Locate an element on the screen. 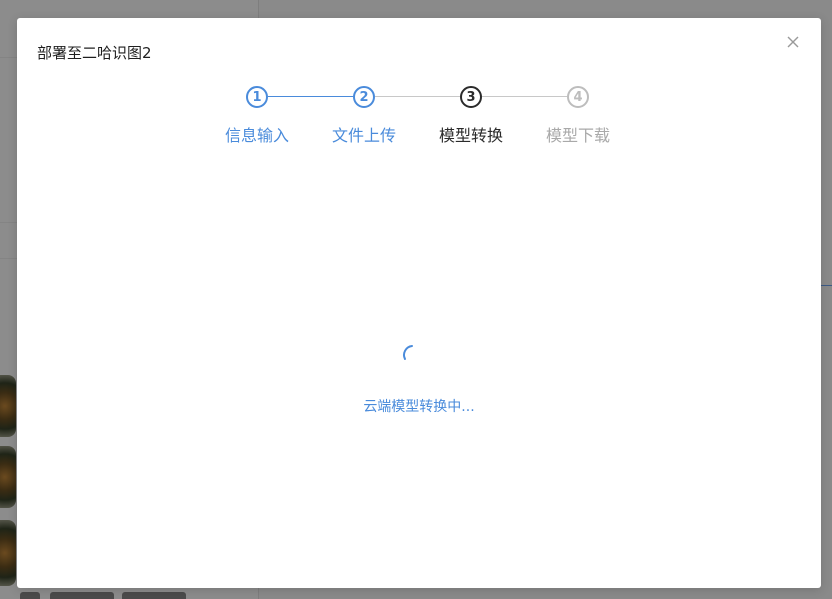 The height and width of the screenshot is (599, 832). close-button is located at coordinates (793, 42).